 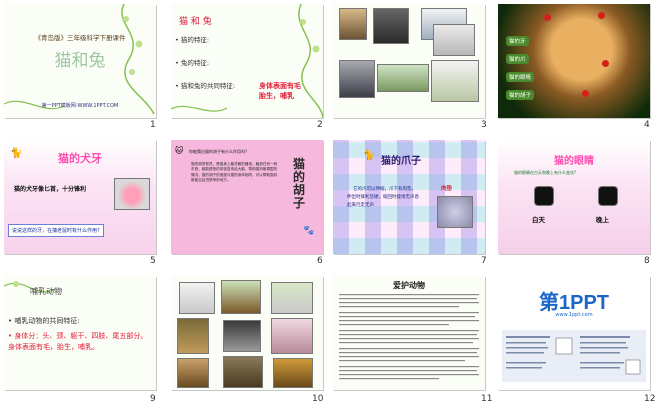 I want to click on slide-number: 11, so click(x=487, y=399).